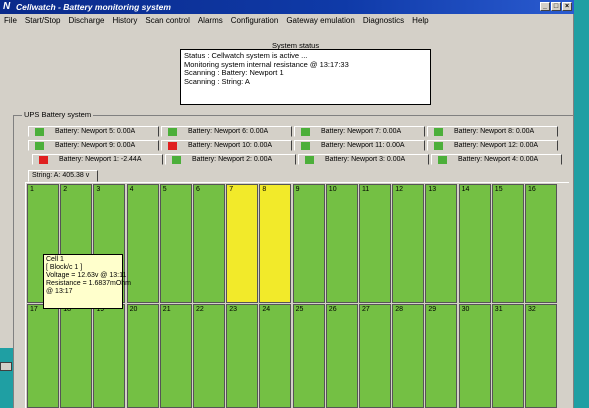  I want to click on menu-configuration: Configuration, so click(255, 20).